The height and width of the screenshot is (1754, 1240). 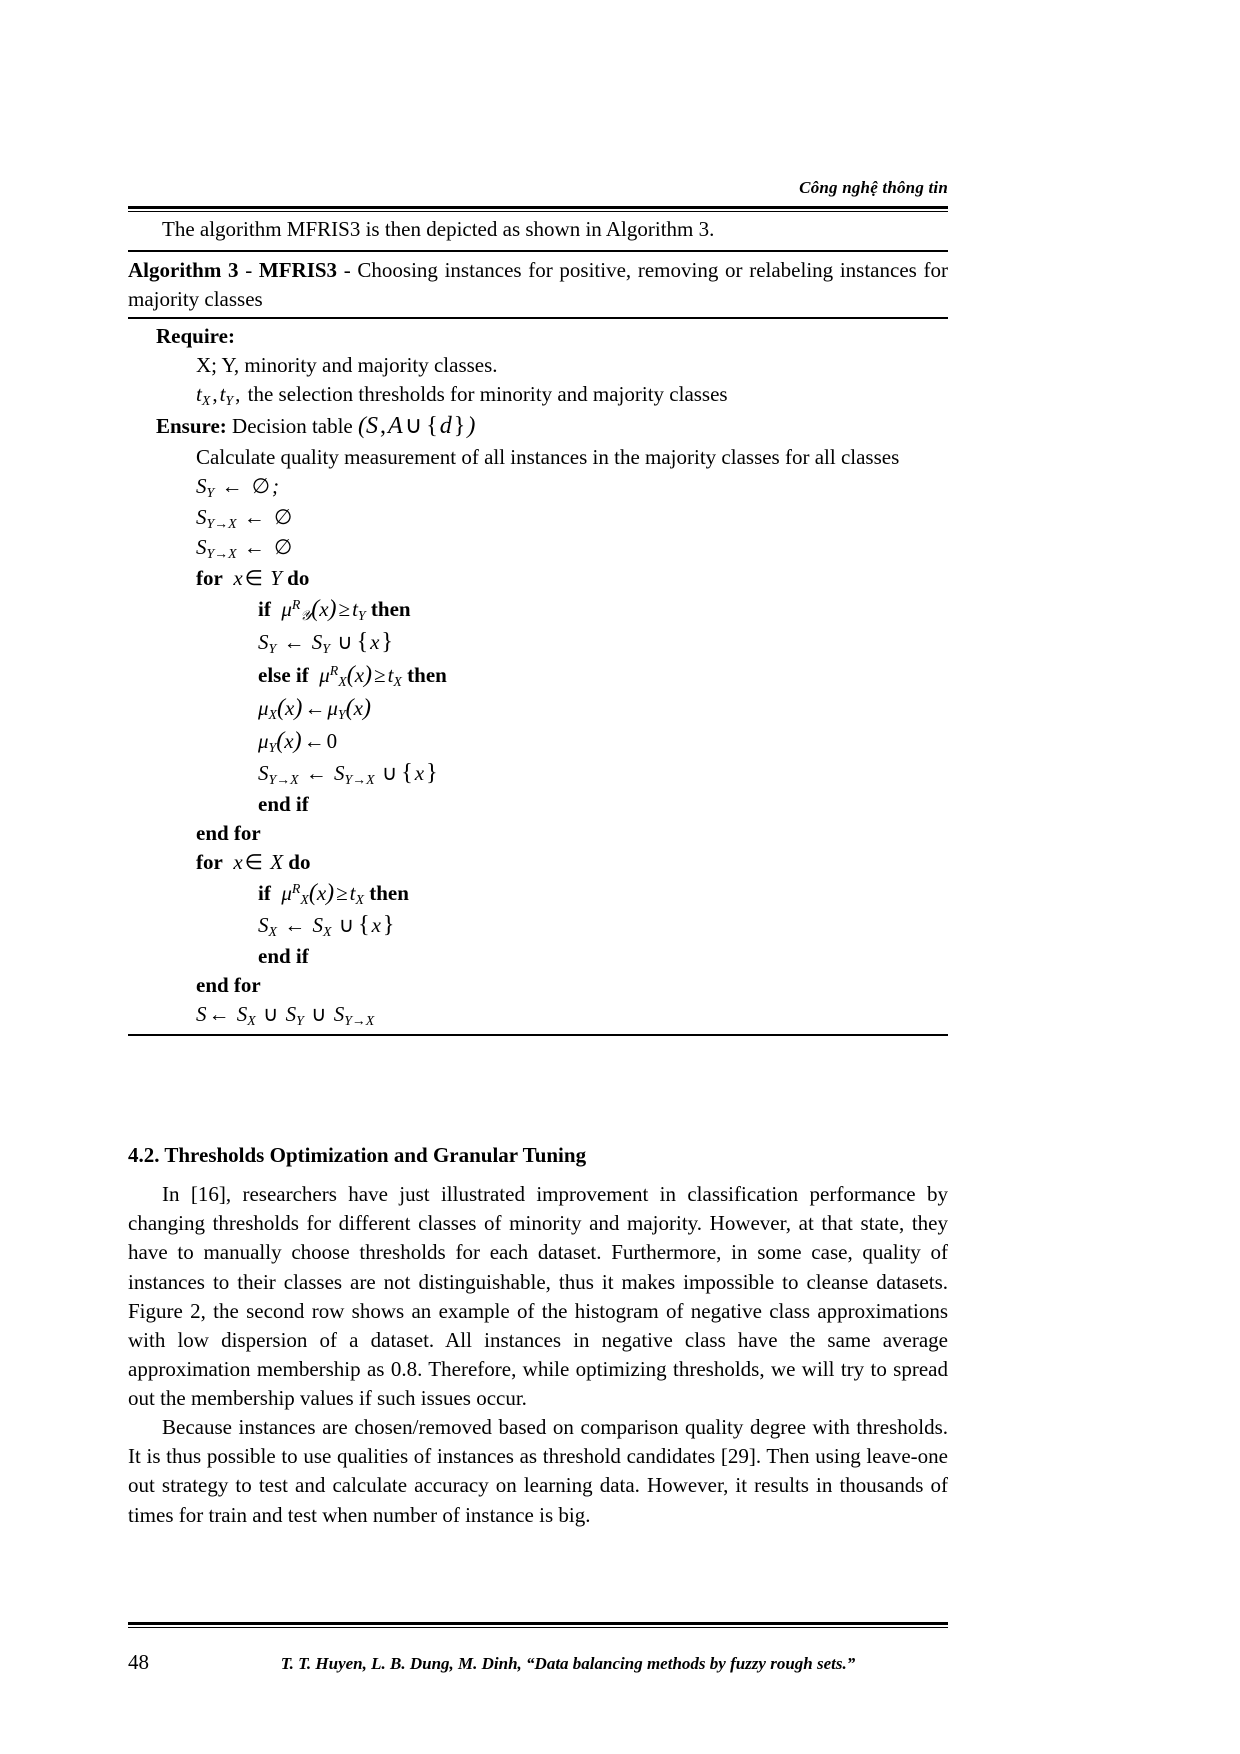 I want to click on step-for-y: for x∈ Y do, so click(x=253, y=577).